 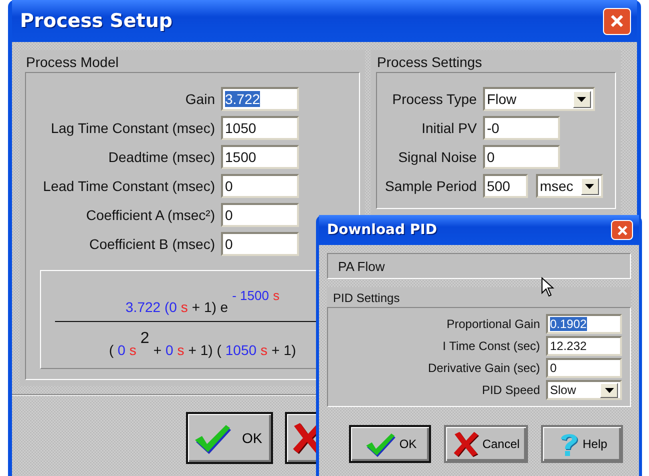 What do you see at coordinates (250, 296) in the screenshot?
I see `formula-term: - 1500` at bounding box center [250, 296].